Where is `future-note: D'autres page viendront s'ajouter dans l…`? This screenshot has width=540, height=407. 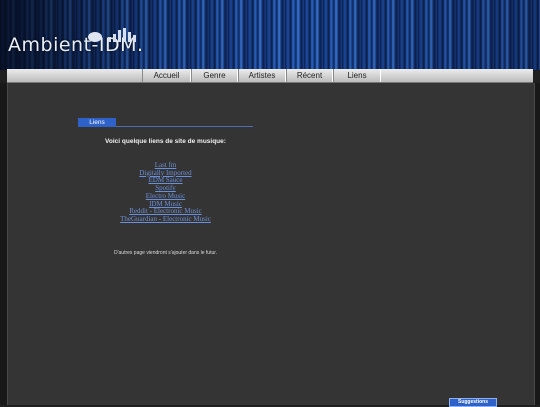 future-note: D'autres page viendront s'ajouter dans l… is located at coordinates (165, 253).